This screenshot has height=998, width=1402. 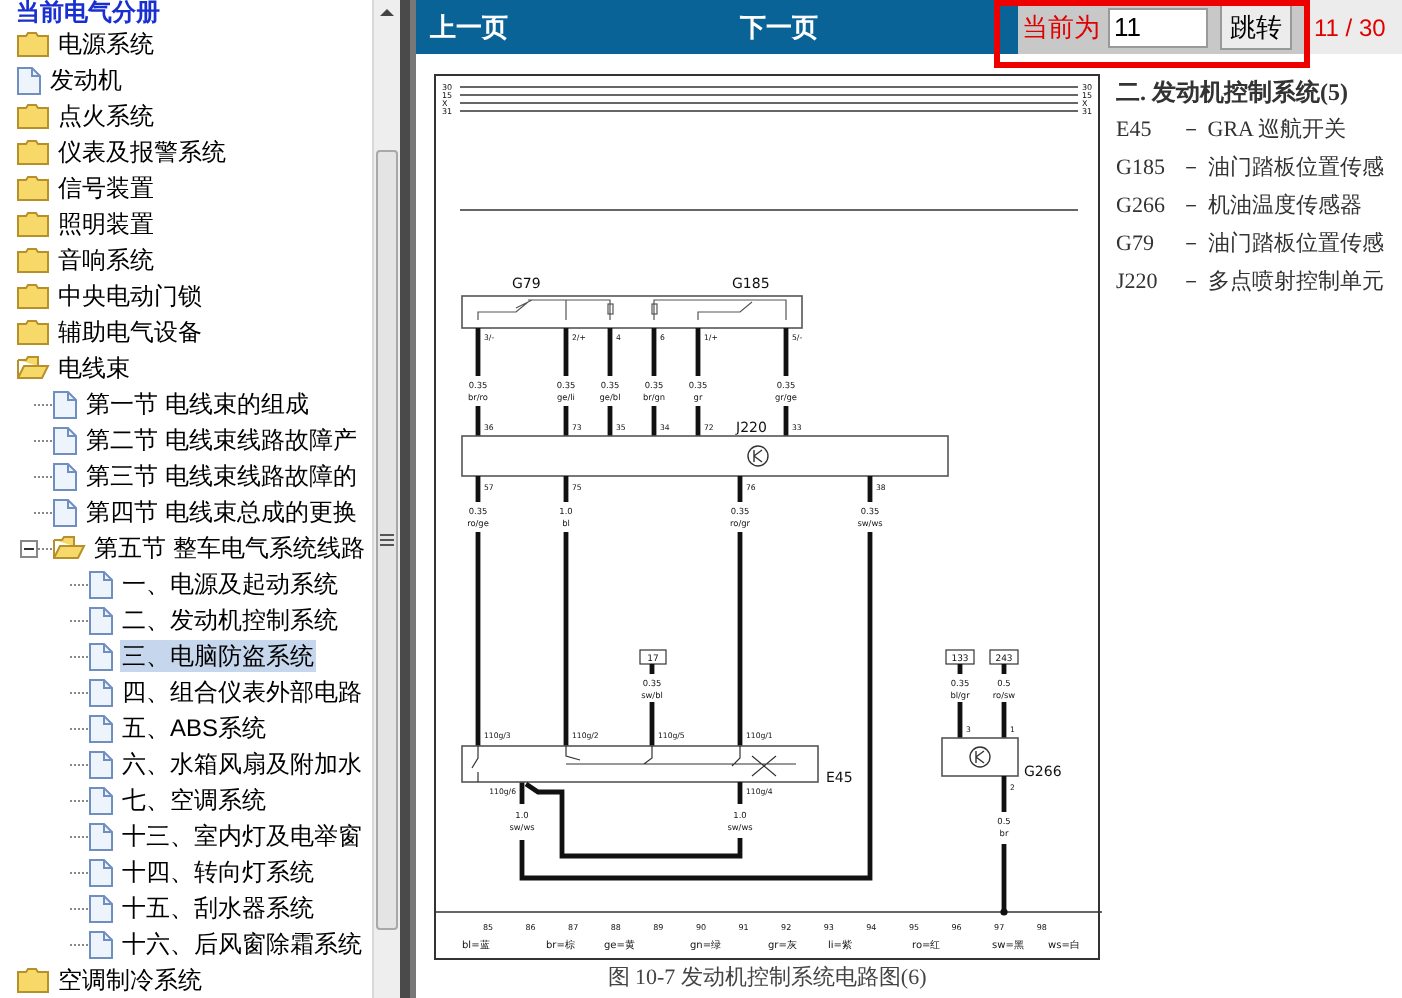 What do you see at coordinates (221, 512) in the screenshot?
I see `tree-item: 第四节 电线束总成的更换` at bounding box center [221, 512].